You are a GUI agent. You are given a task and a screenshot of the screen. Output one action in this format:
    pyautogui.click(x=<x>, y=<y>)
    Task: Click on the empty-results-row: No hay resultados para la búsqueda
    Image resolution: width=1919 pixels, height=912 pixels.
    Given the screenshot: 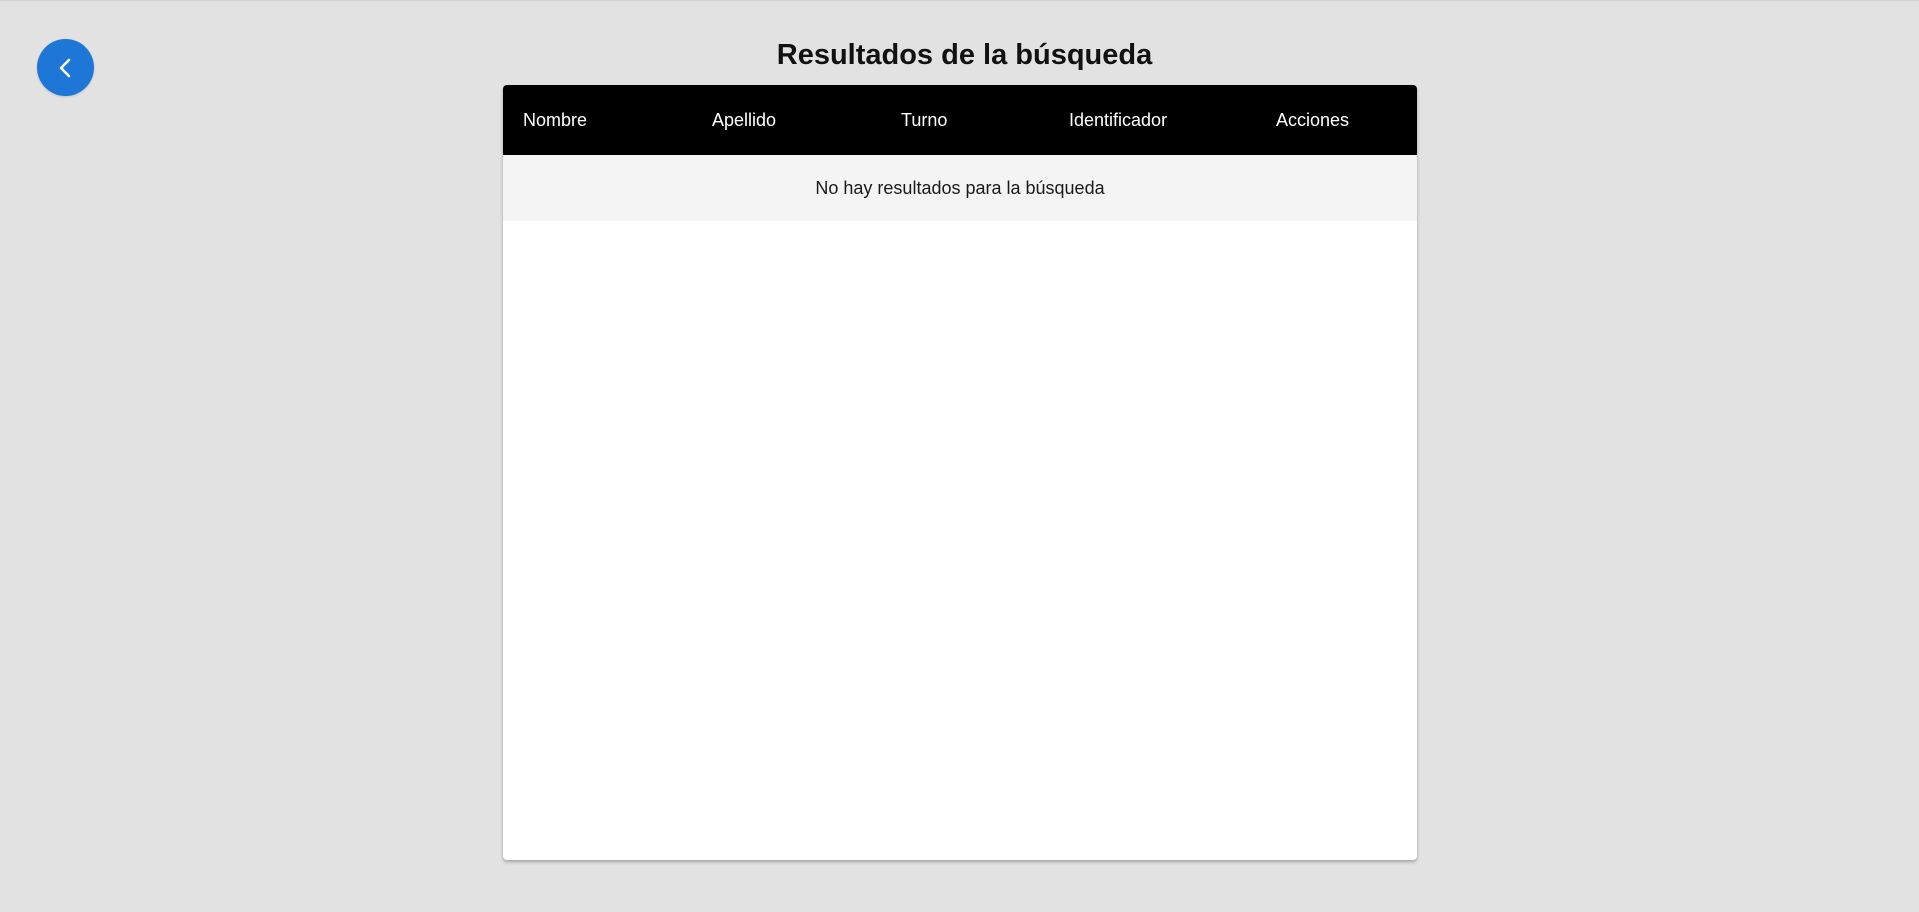 What is the action you would take?
    pyautogui.click(x=960, y=188)
    